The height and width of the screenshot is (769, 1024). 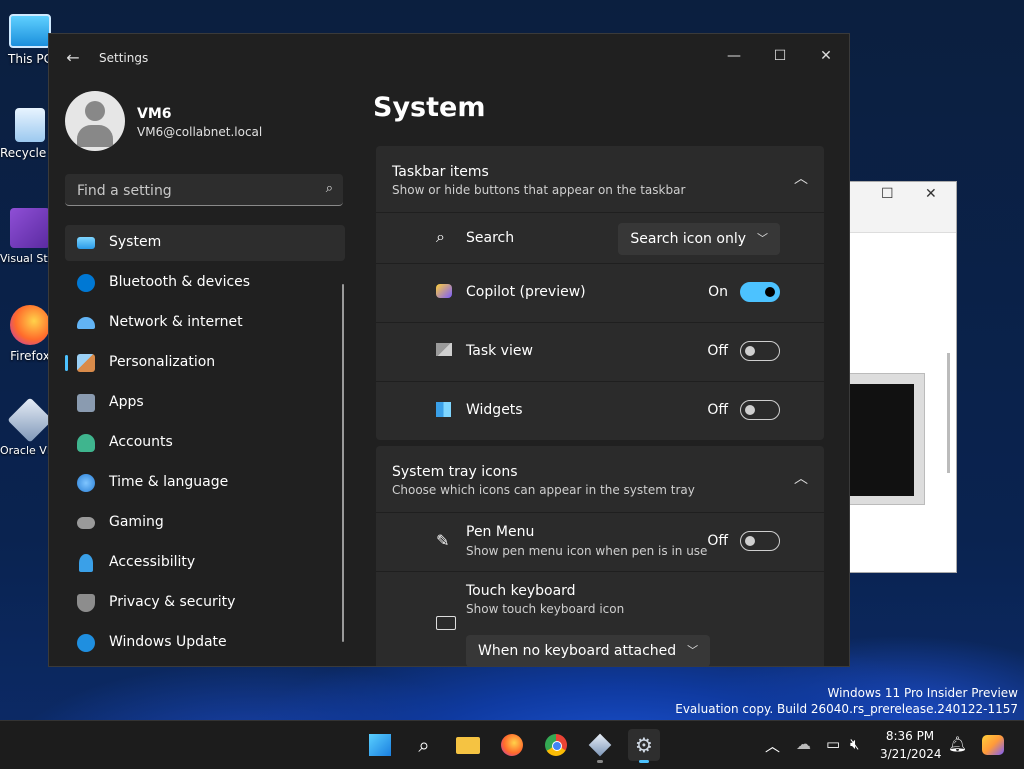 What do you see at coordinates (180, 282) in the screenshot?
I see `sidebar-item-label: Bluetooth & devices` at bounding box center [180, 282].